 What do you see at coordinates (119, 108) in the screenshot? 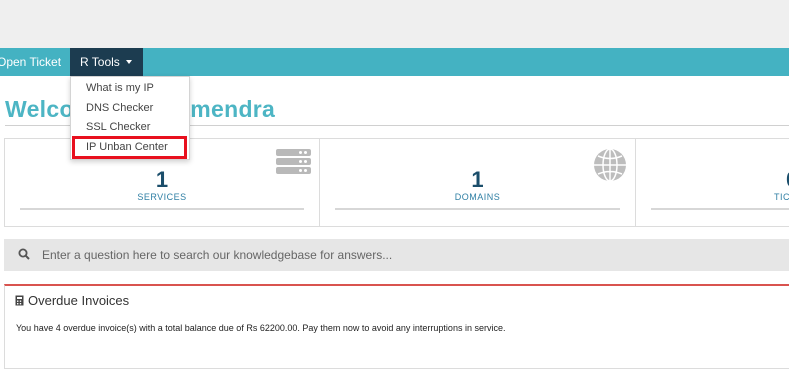
I see `menu-item-dns-checker: DNS Checker` at bounding box center [119, 108].